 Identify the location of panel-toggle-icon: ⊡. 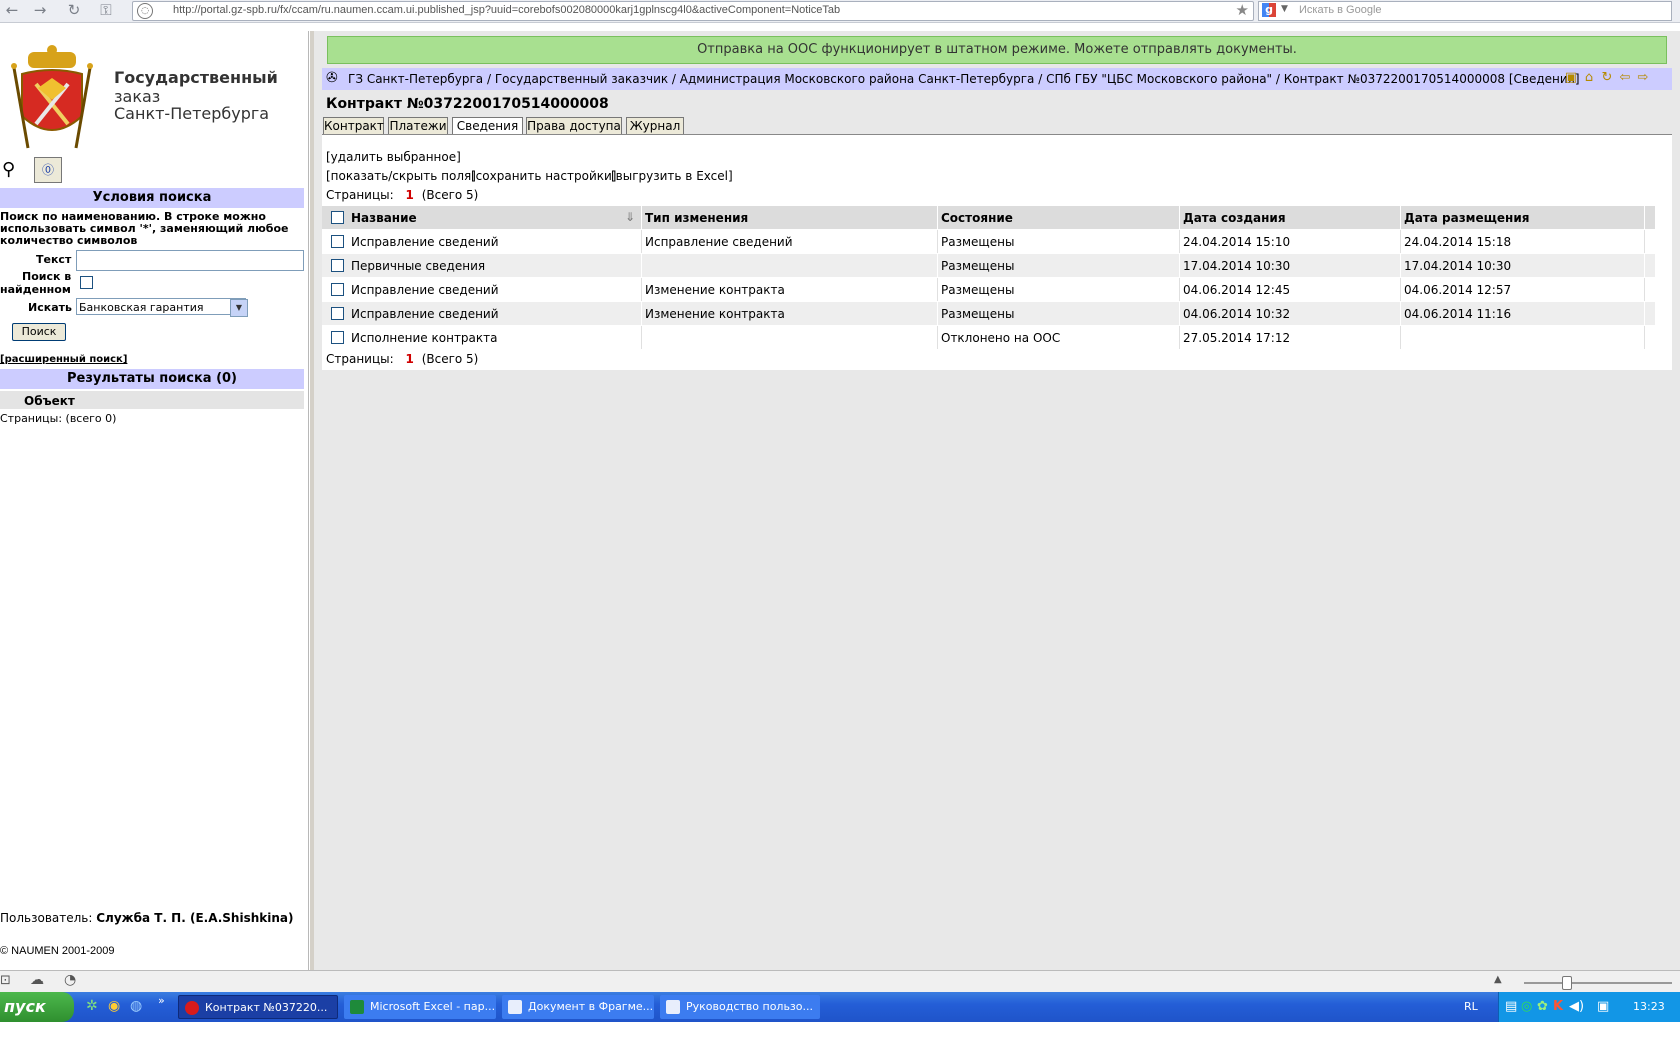
(5, 980).